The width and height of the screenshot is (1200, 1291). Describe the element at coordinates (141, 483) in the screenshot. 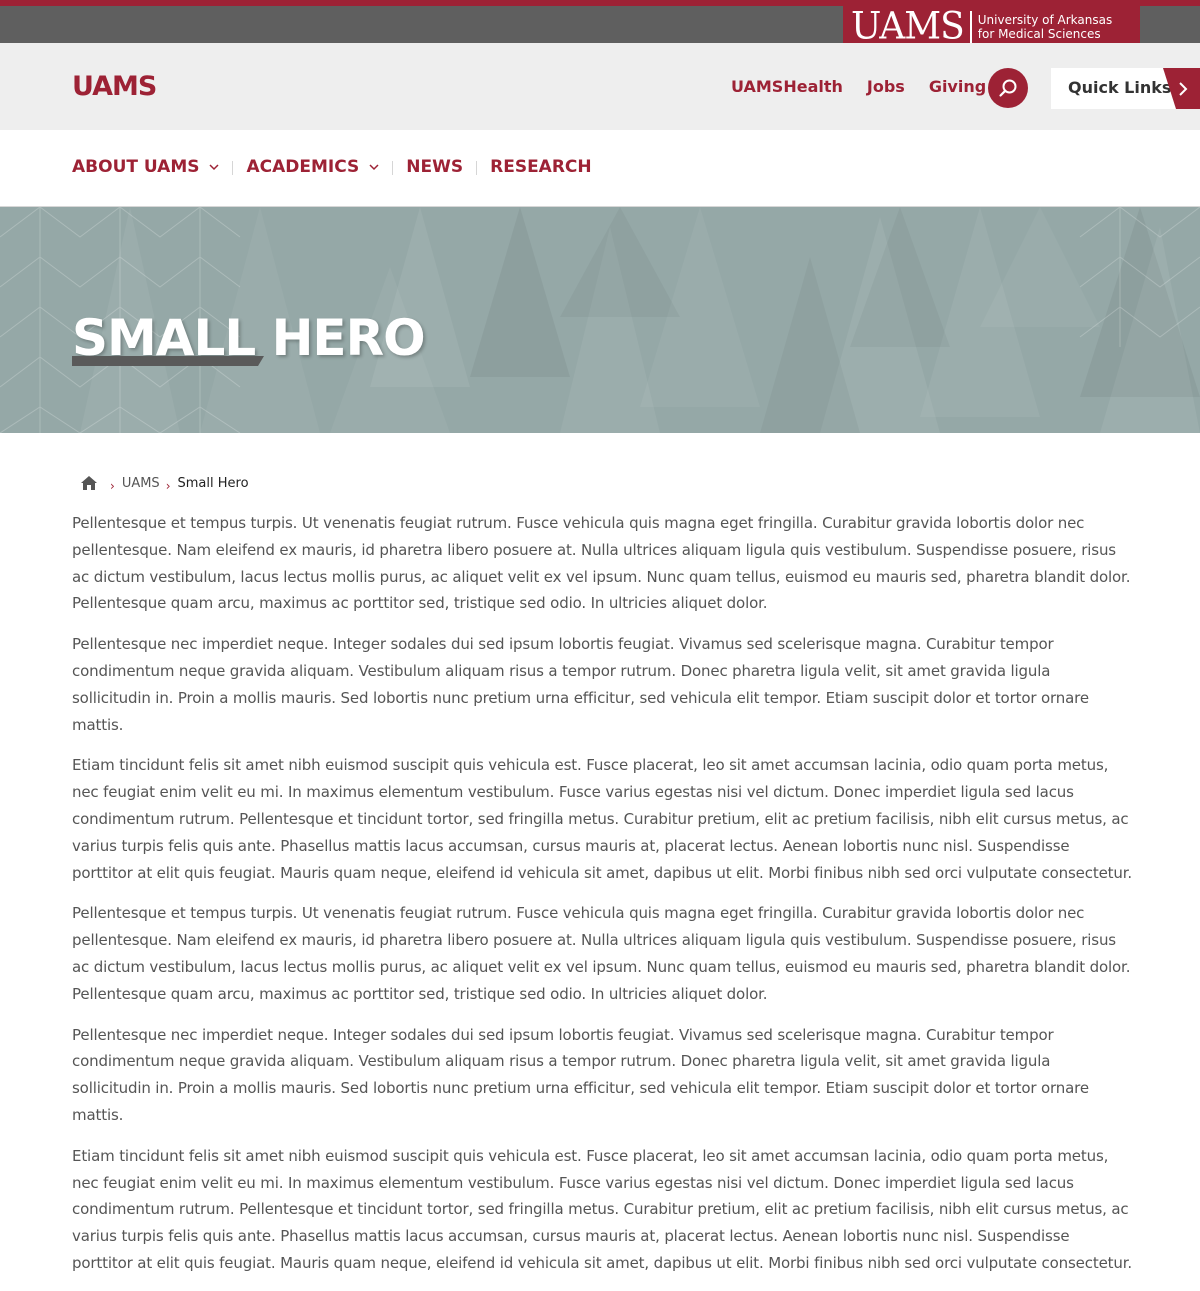

I see `breadcrumb-item-uams: UAMS` at that location.